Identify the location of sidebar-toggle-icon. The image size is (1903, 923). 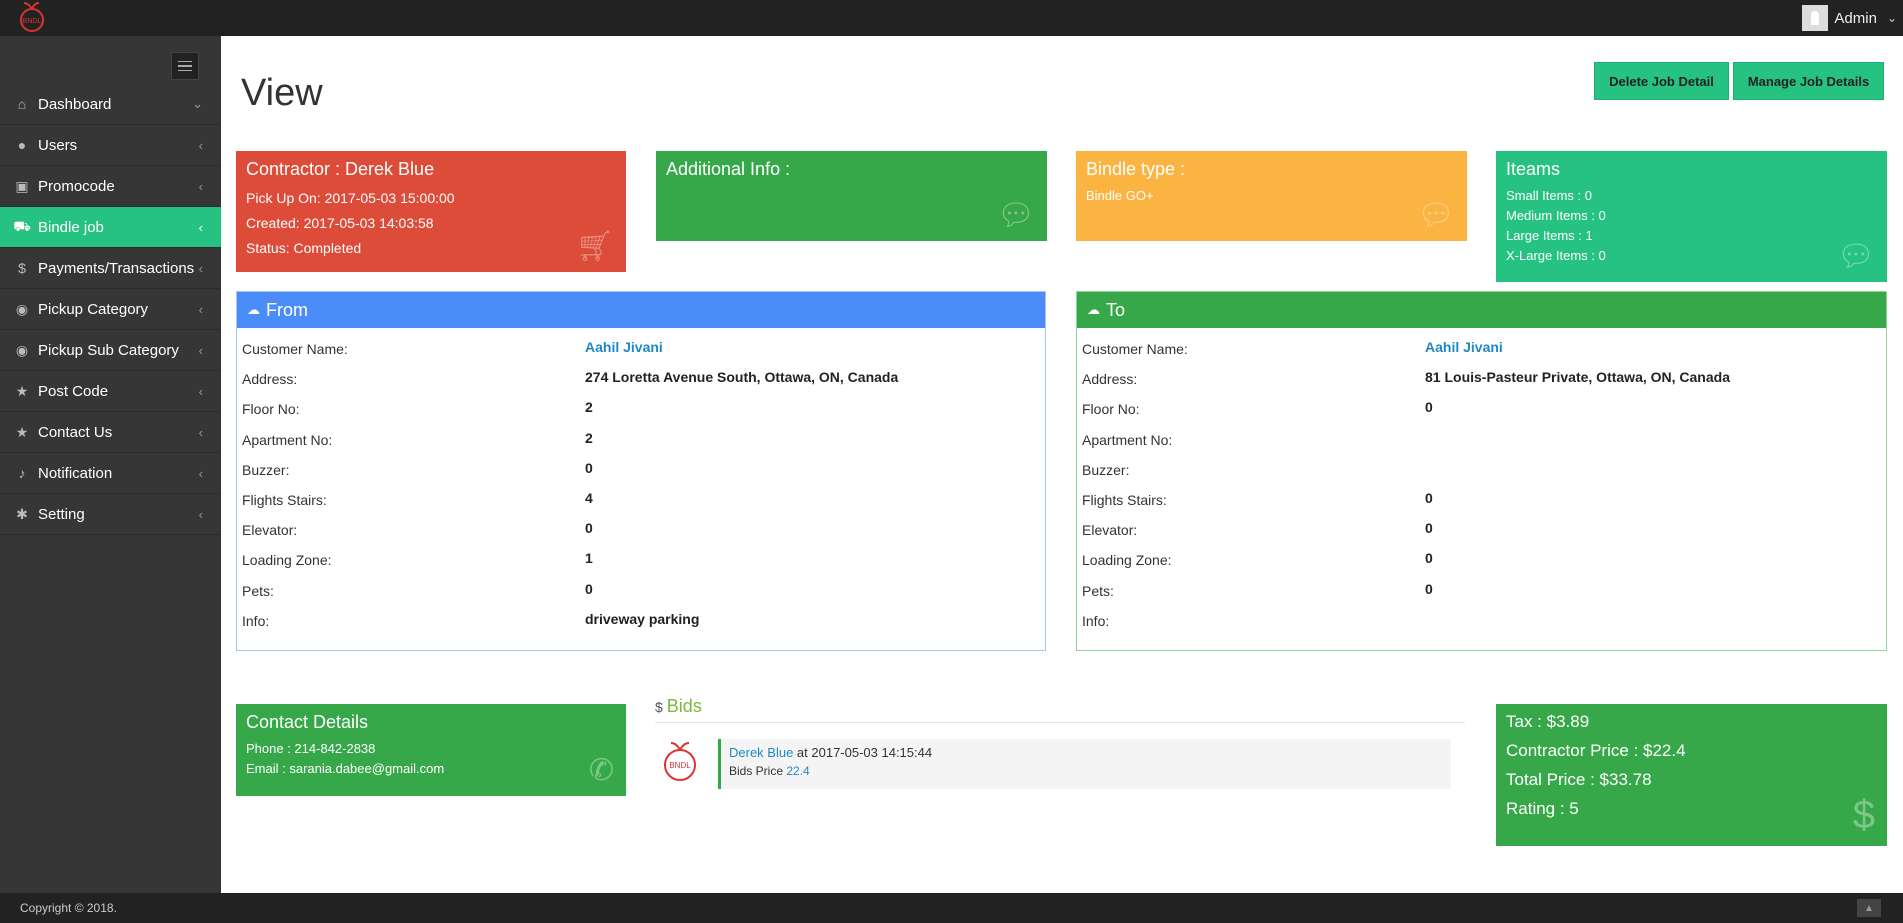
(185, 66).